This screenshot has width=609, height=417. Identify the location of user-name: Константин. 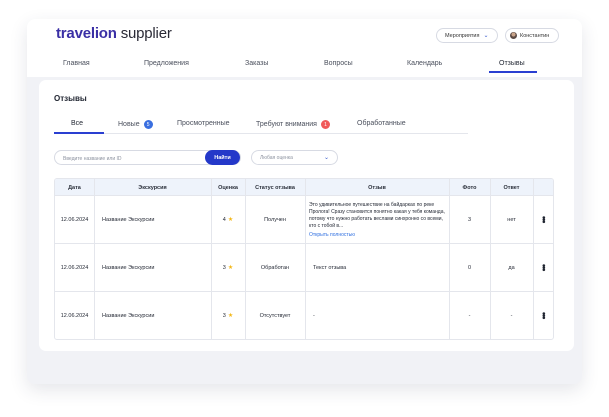
(535, 35).